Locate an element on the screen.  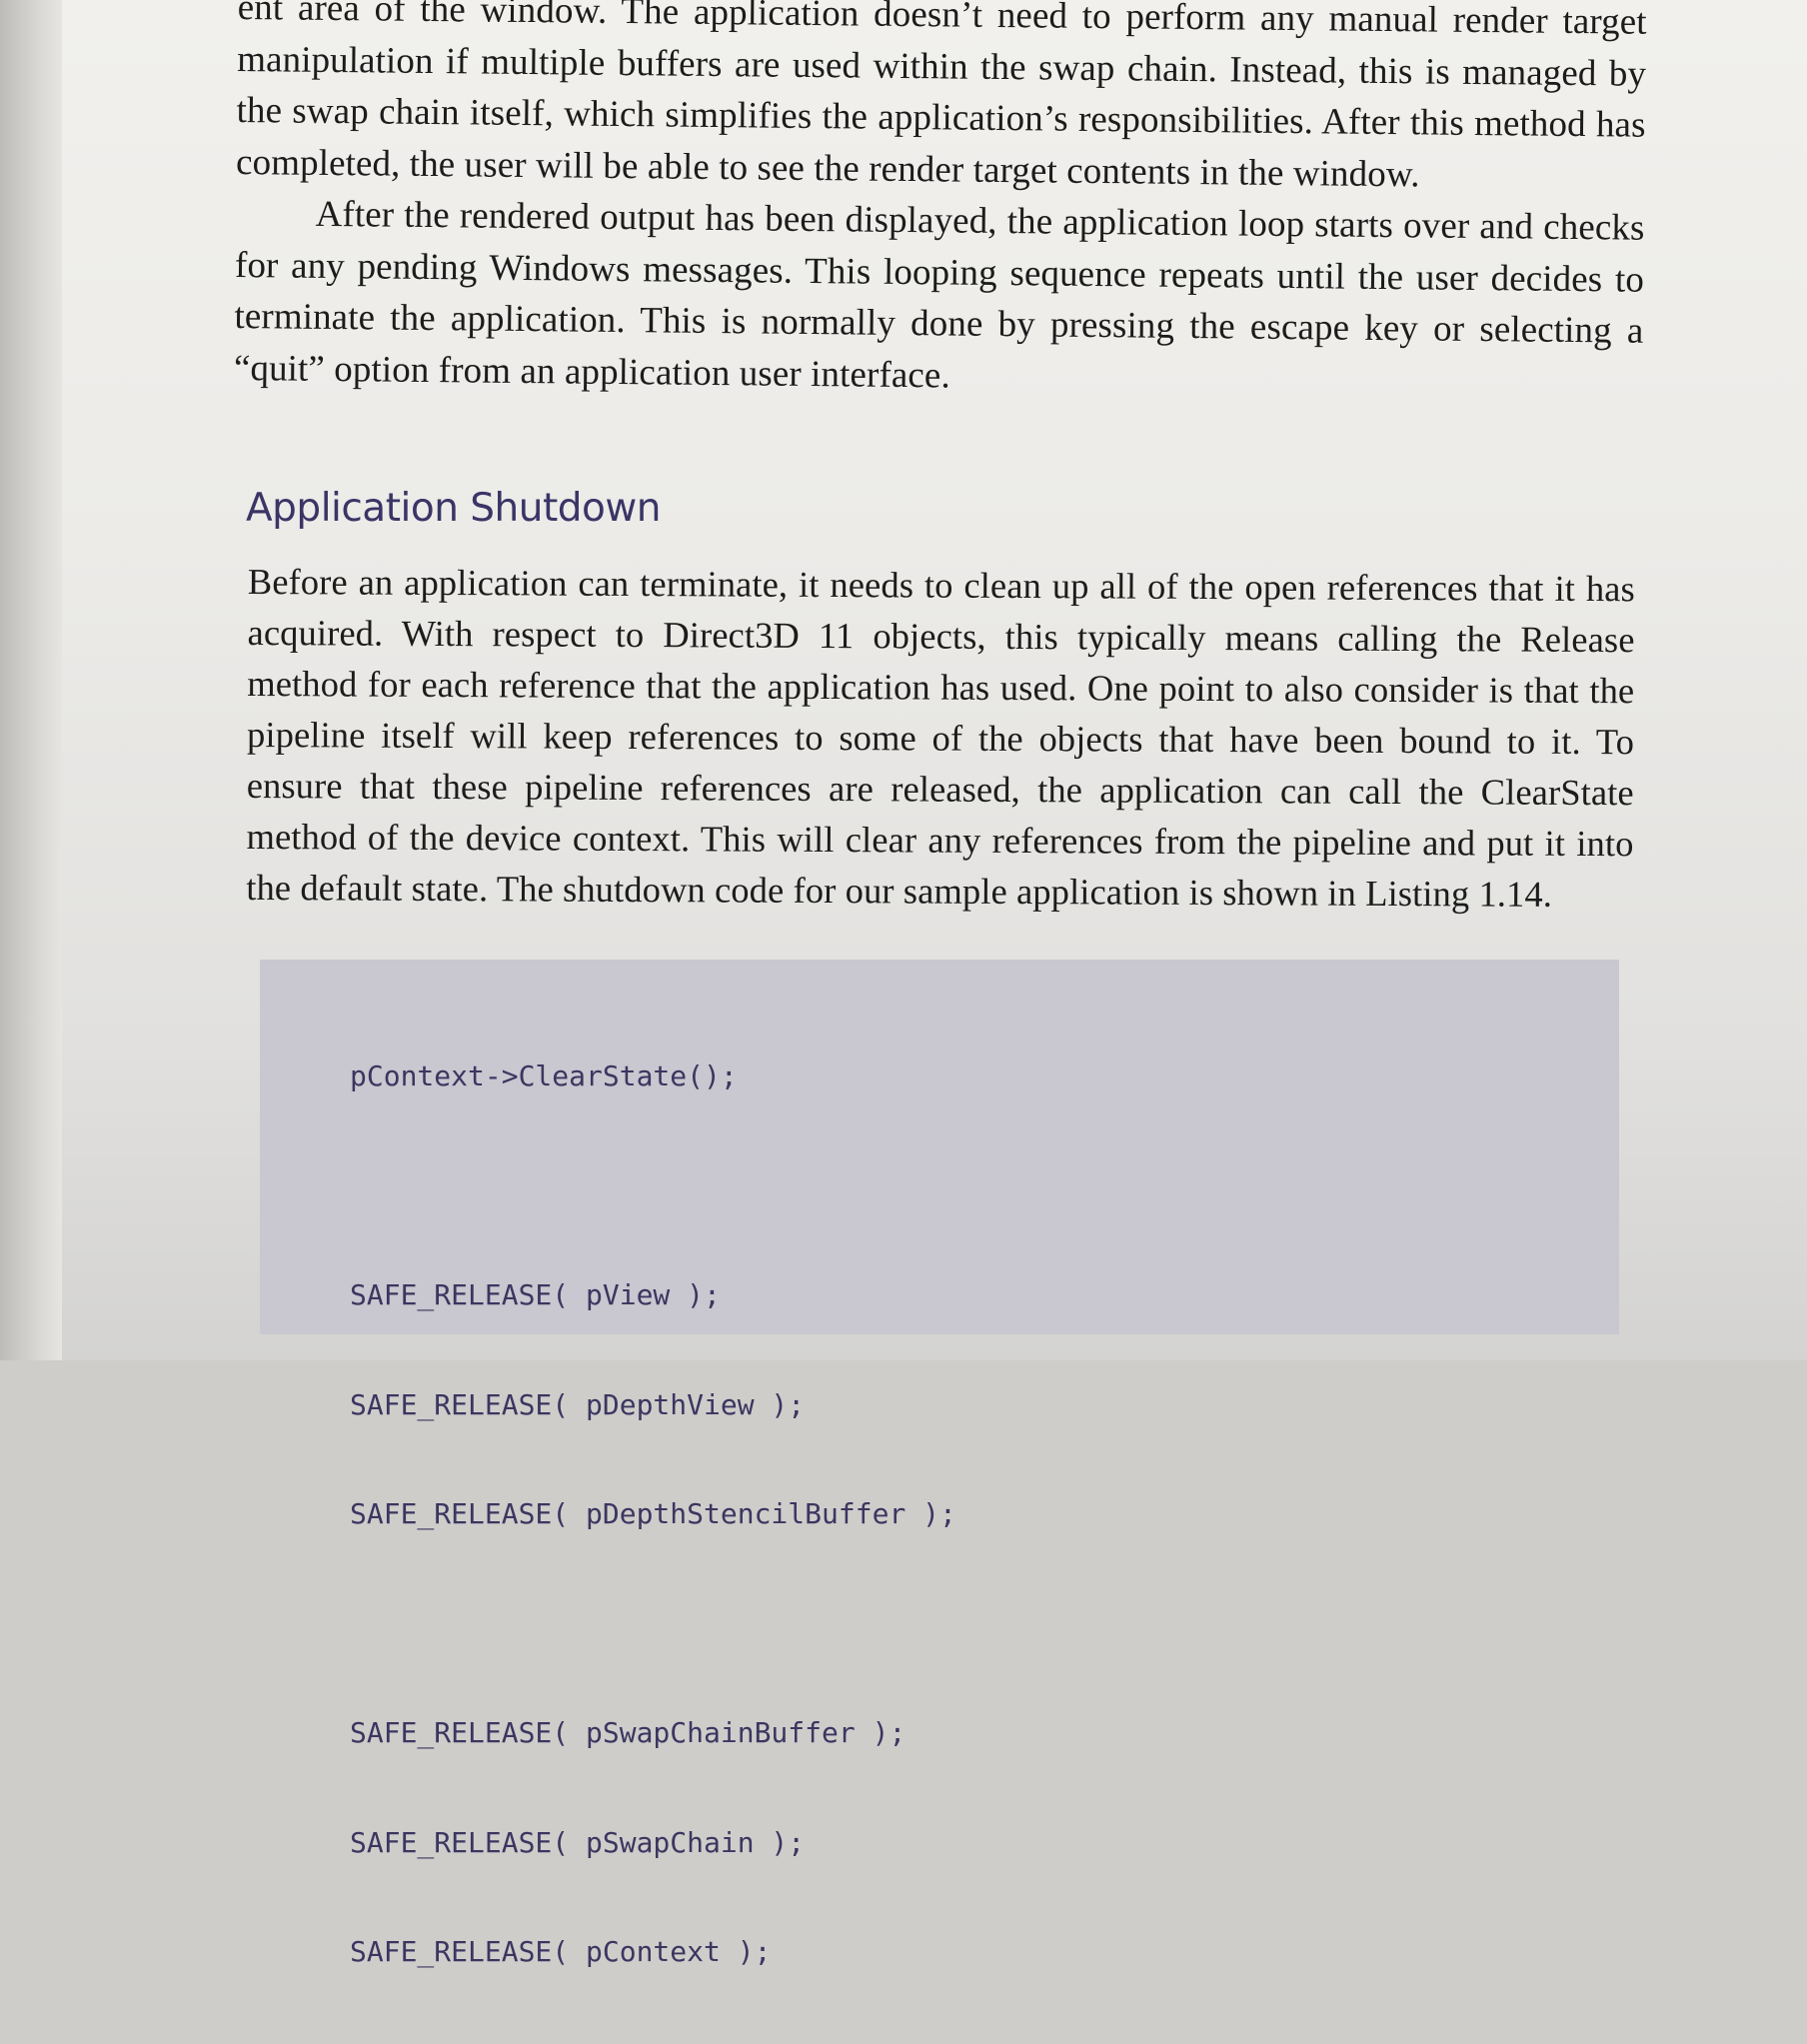
page-gutter is located at coordinates (31, 680).